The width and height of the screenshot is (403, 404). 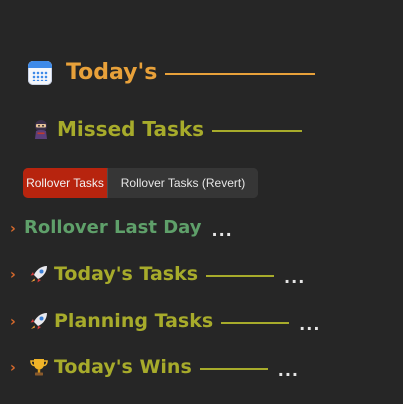 What do you see at coordinates (182, 183) in the screenshot?
I see `rollover-tasks-revert-button: Rollover Tasks (Revert)` at bounding box center [182, 183].